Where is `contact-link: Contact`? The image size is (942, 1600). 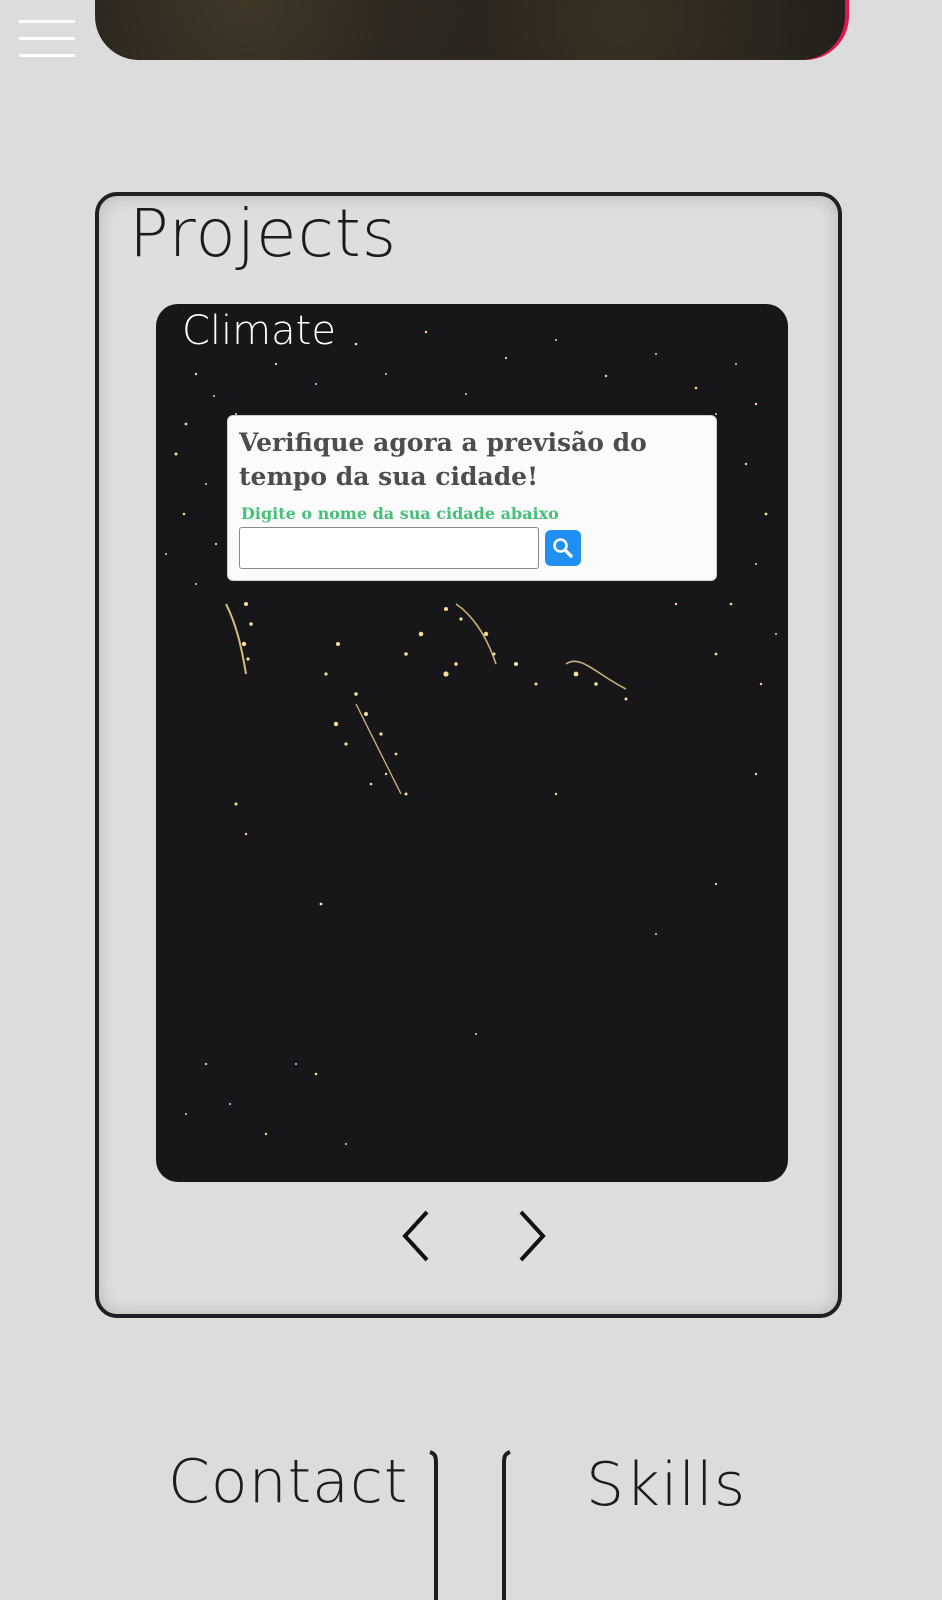 contact-link: Contact is located at coordinates (288, 1482).